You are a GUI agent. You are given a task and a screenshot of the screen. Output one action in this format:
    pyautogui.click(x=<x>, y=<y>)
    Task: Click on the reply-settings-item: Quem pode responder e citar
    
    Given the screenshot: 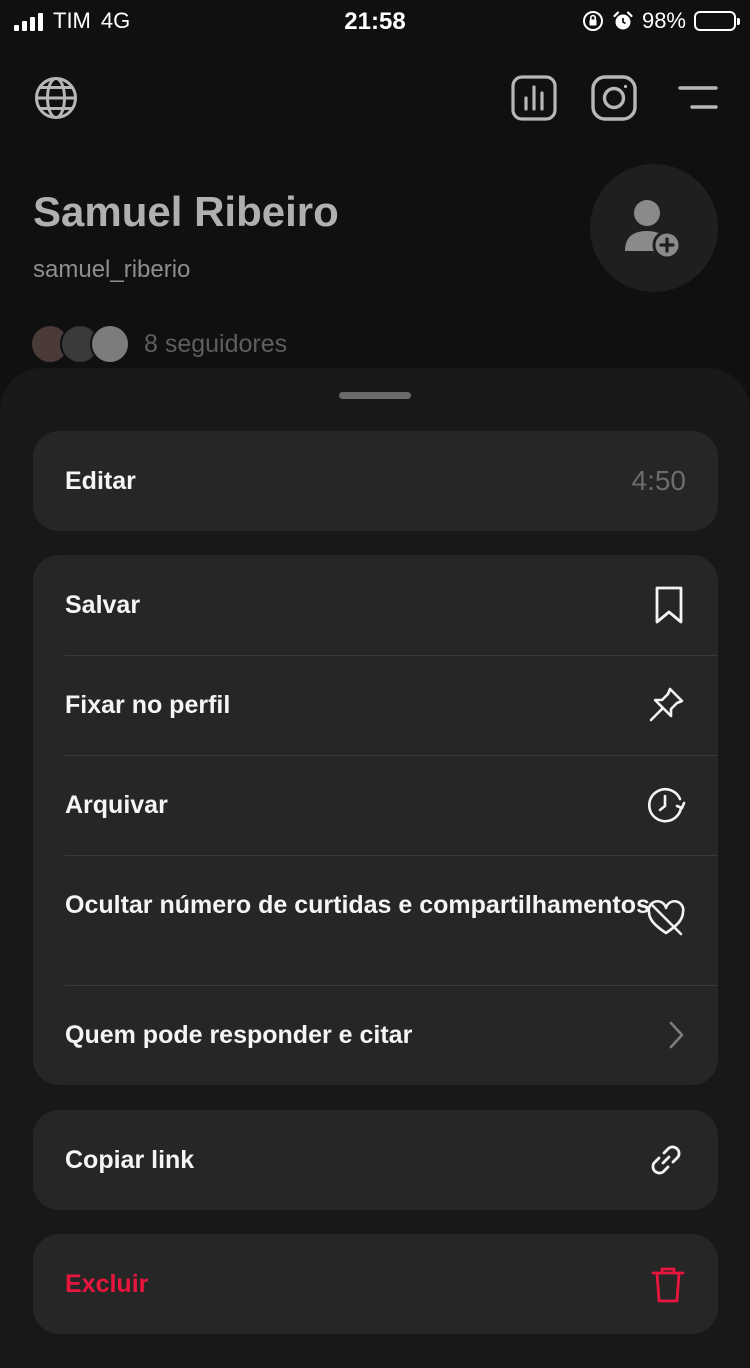 What is the action you would take?
    pyautogui.click(x=375, y=1035)
    